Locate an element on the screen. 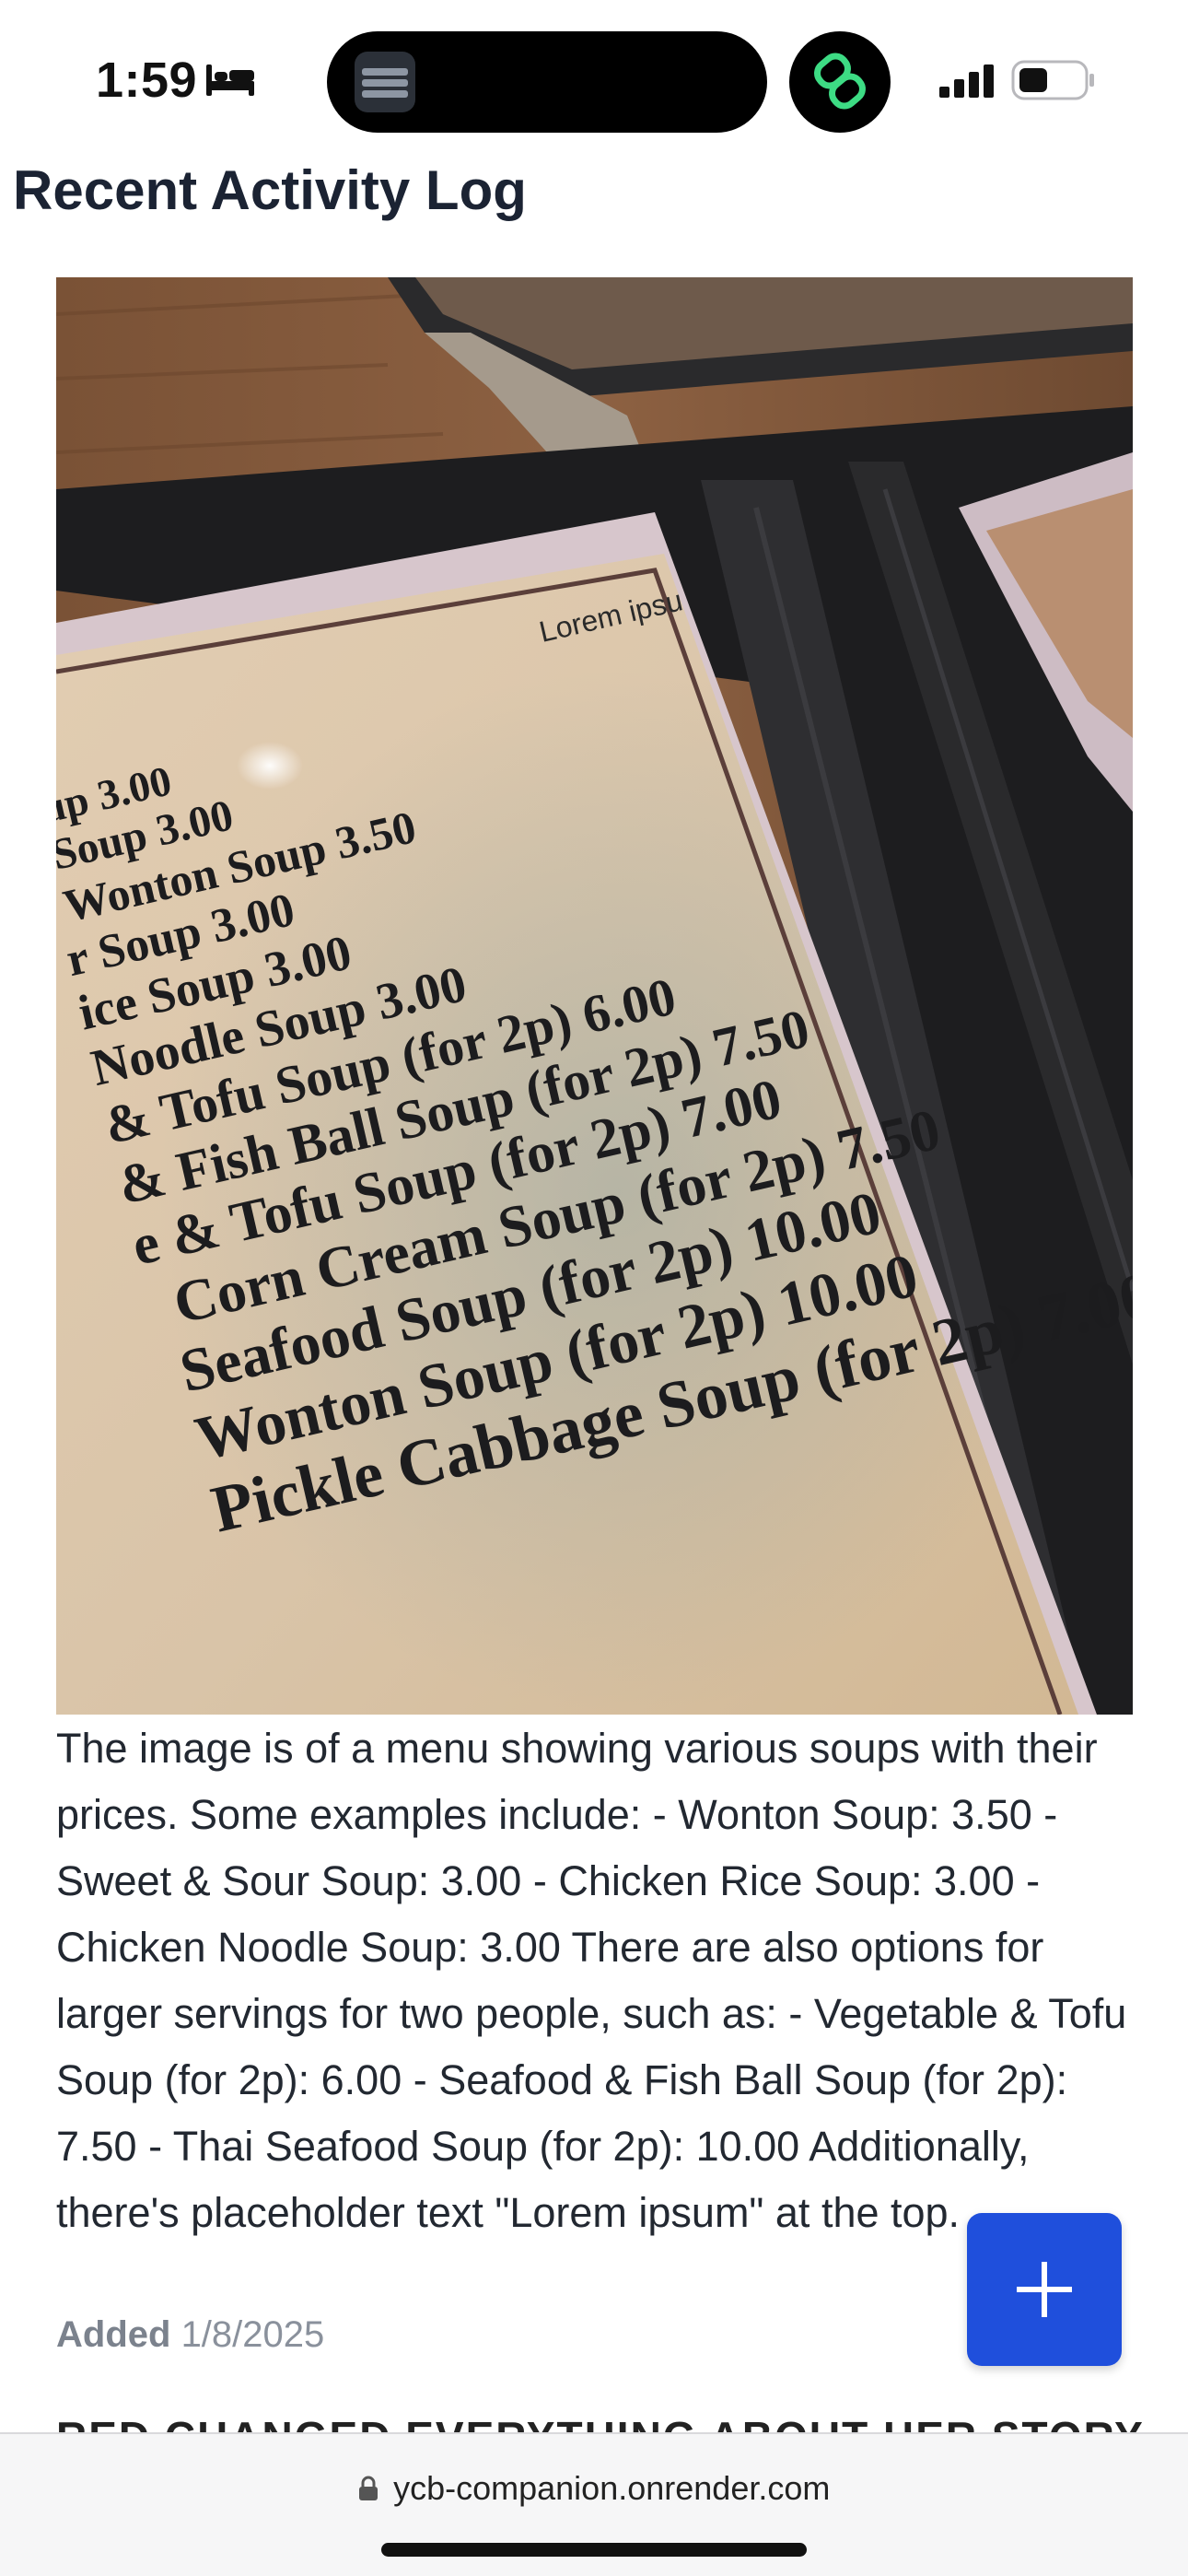 The image size is (1188, 2576). home-indicator is located at coordinates (594, 2550).